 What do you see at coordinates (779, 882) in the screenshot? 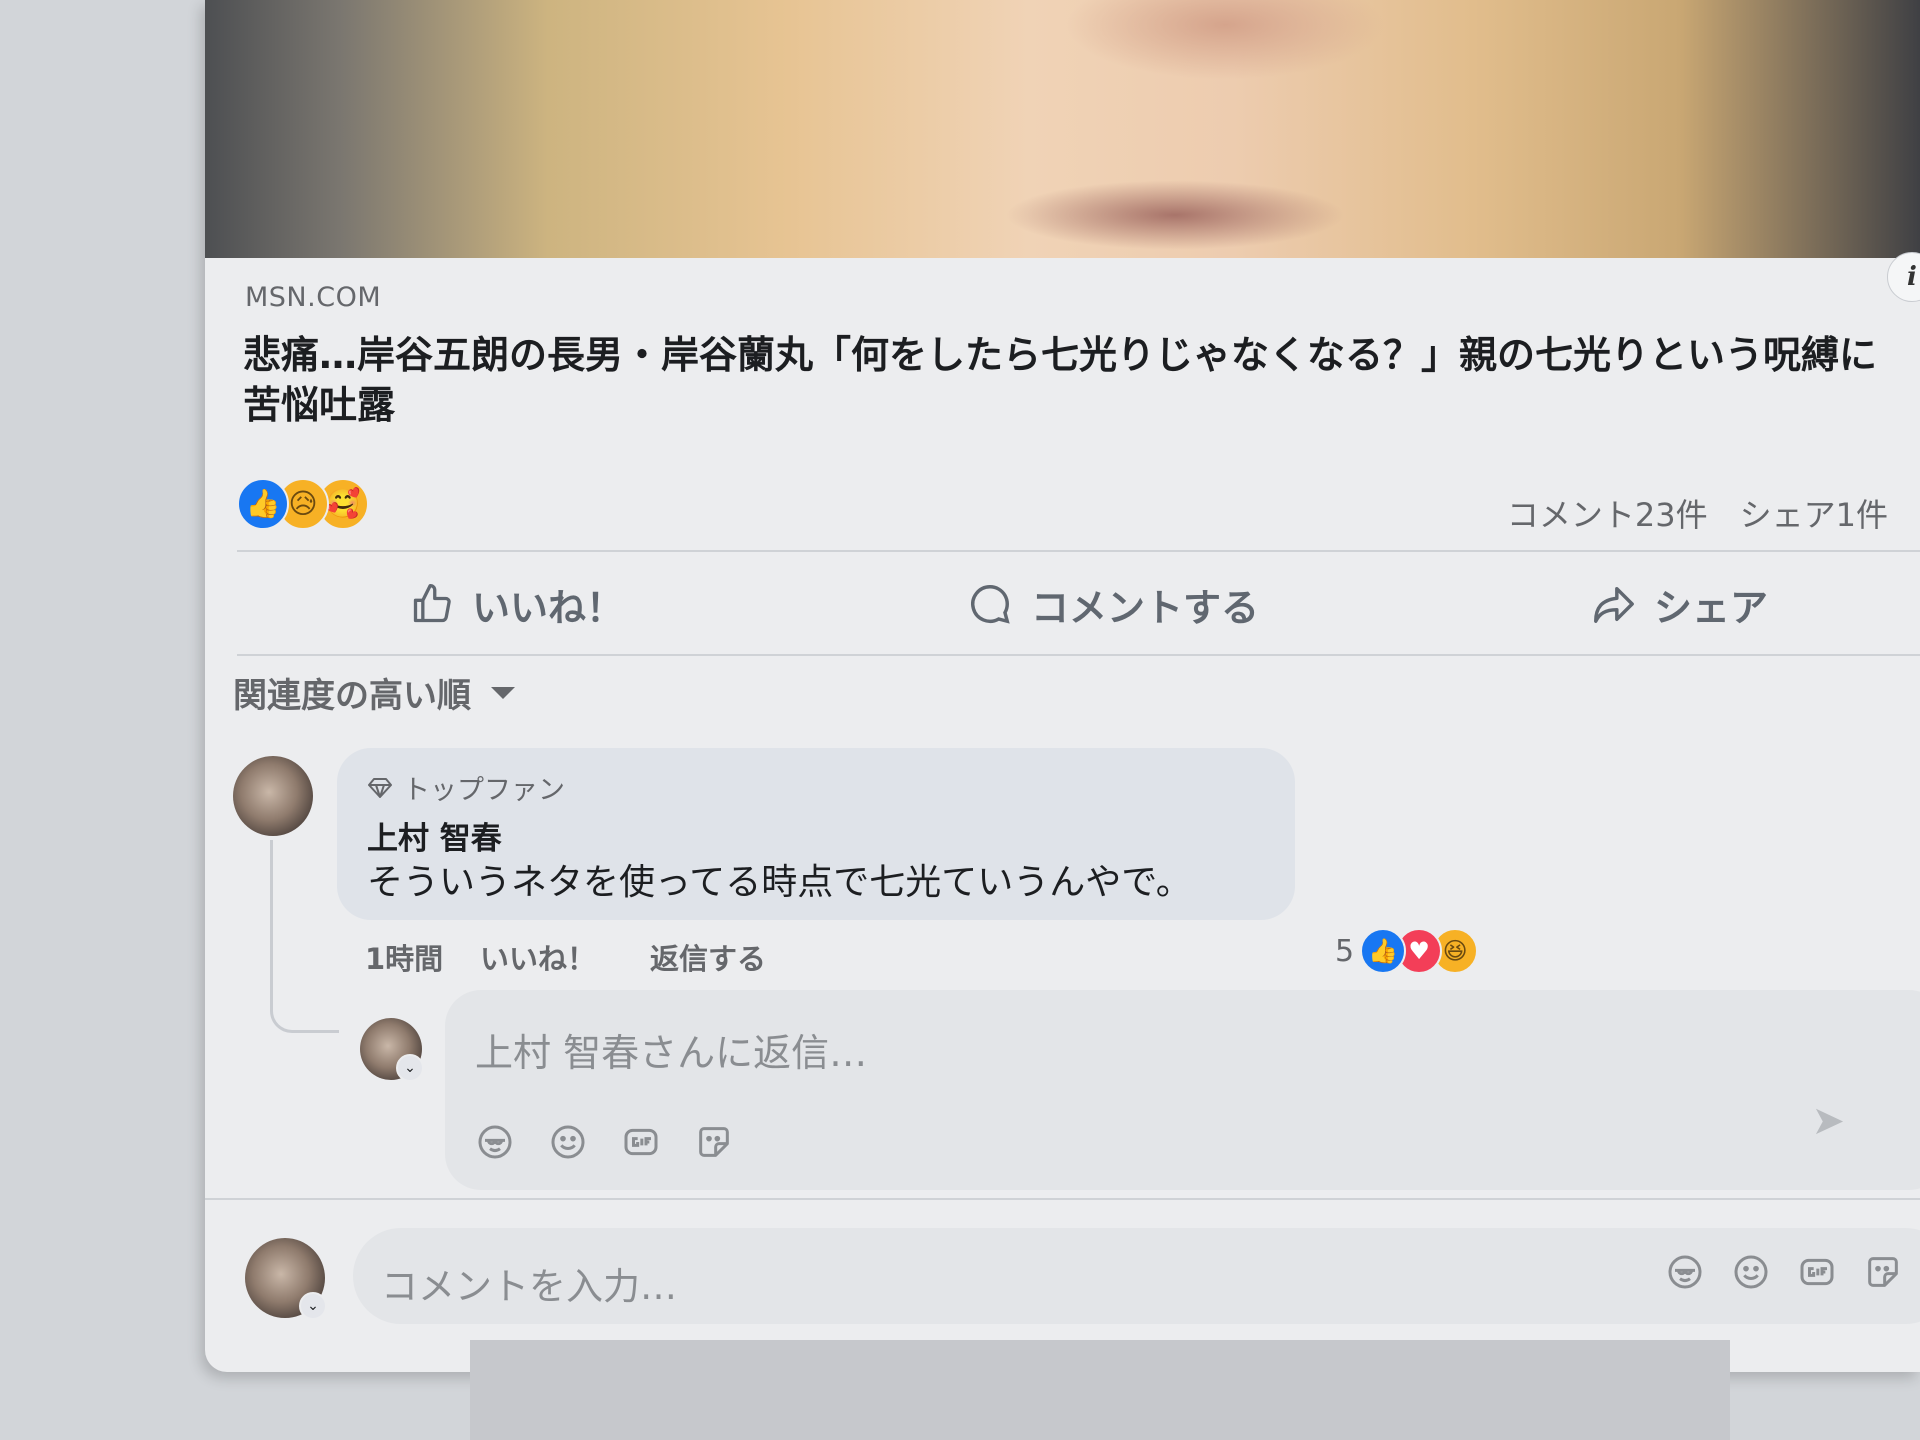
I see `comment-text: そういうネタを使ってる時点で七光ていうんやで。` at bounding box center [779, 882].